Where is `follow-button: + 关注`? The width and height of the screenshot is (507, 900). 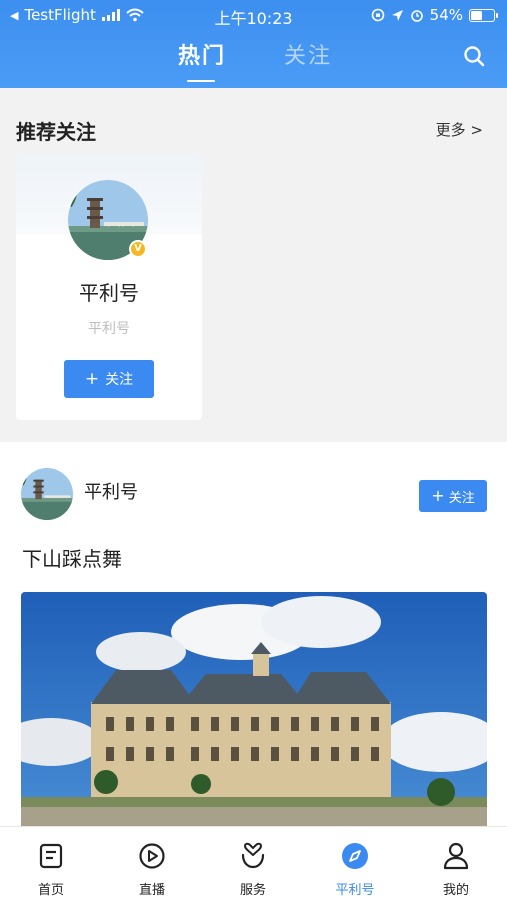
follow-button: + 关注 is located at coordinates (109, 379).